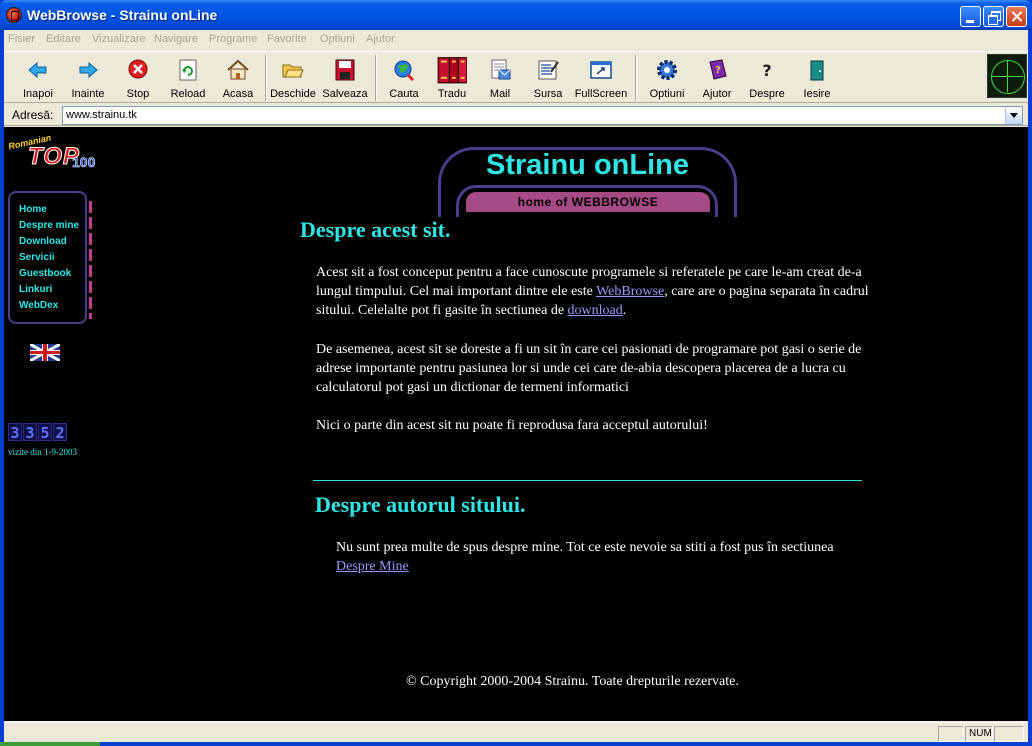 The height and width of the screenshot is (746, 1032). Describe the element at coordinates (15, 432) in the screenshot. I see `counter-digit: 3` at that location.